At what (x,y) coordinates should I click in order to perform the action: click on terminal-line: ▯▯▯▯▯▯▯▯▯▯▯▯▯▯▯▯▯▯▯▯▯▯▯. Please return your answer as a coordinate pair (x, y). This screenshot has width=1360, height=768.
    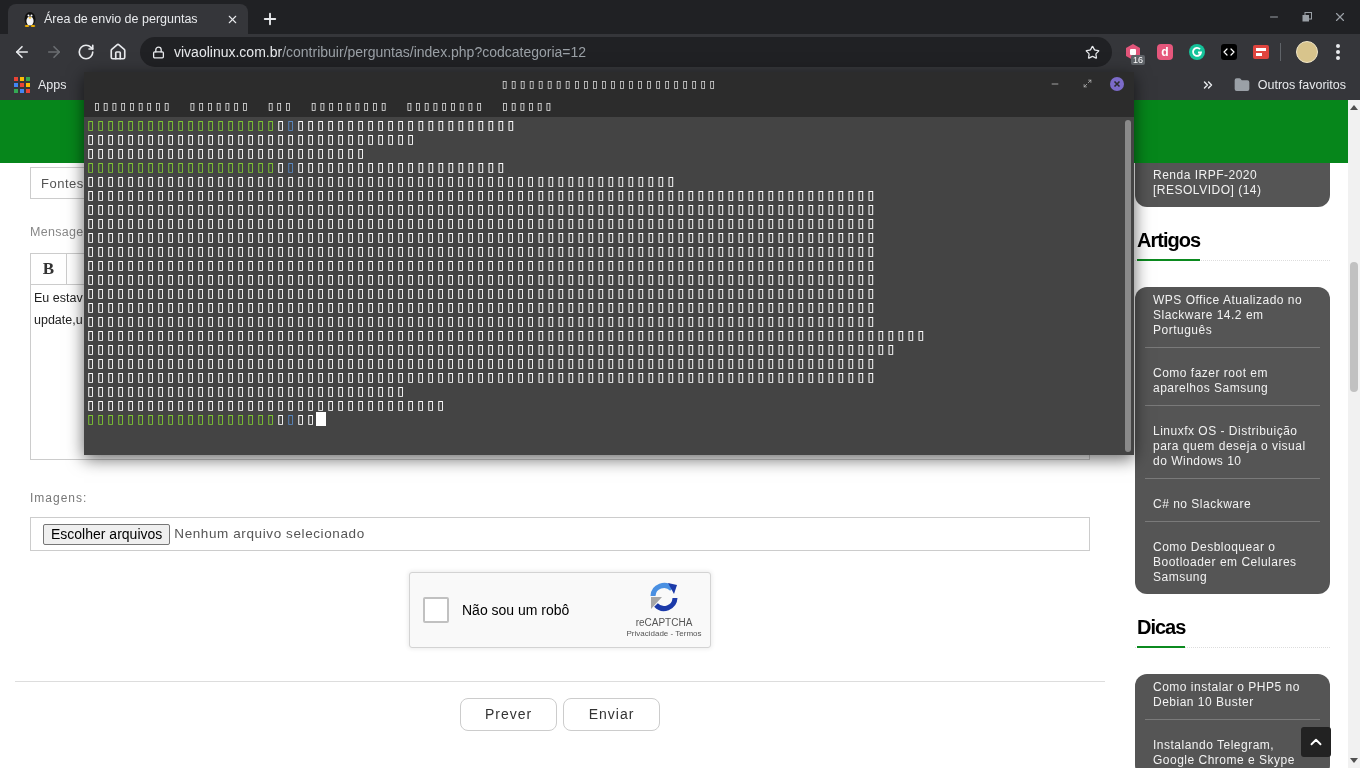
    Looking at the image, I should click on (201, 419).